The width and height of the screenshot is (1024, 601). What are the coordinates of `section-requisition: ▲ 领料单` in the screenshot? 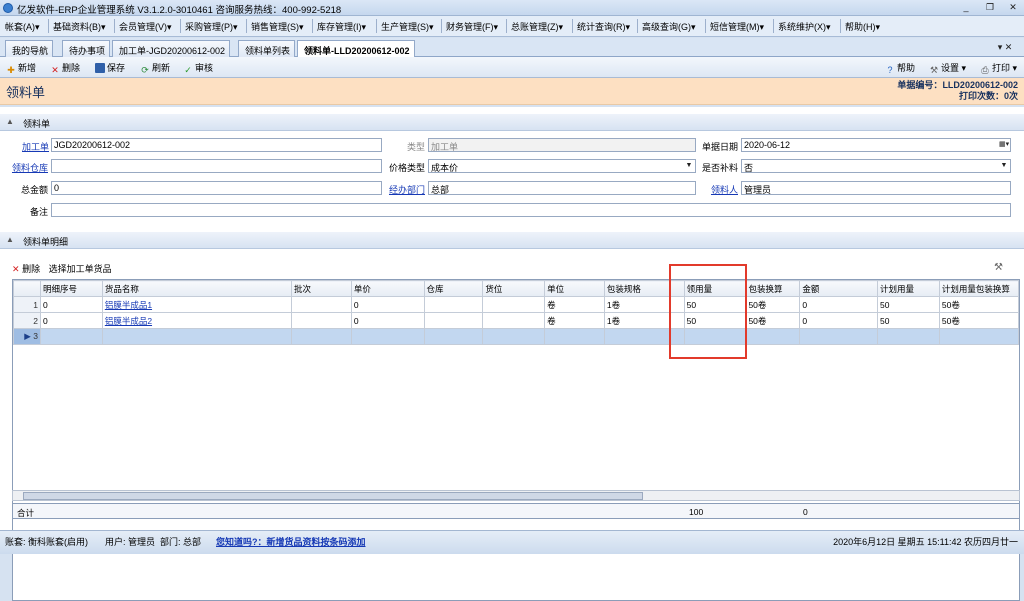 It's located at (512, 122).